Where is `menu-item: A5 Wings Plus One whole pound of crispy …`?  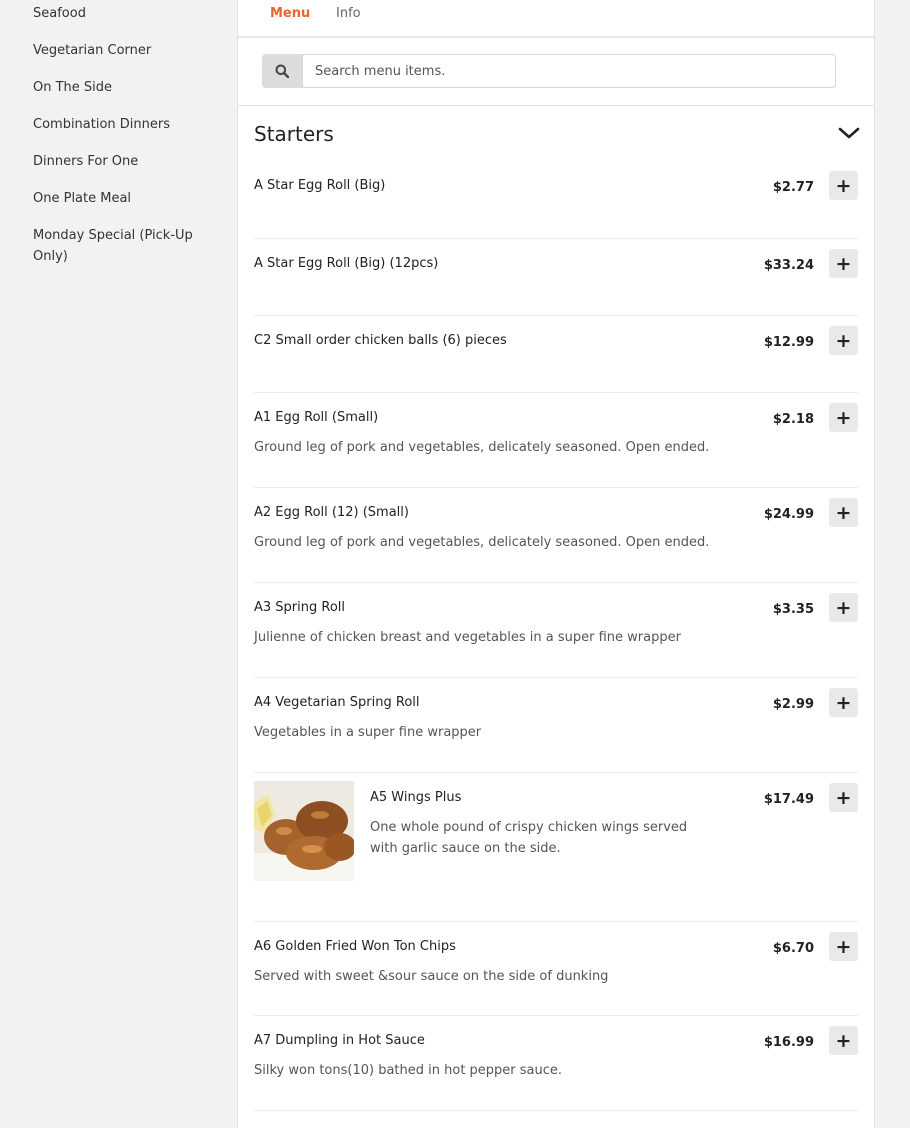 menu-item: A5 Wings Plus One whole pound of crispy … is located at coordinates (556, 851).